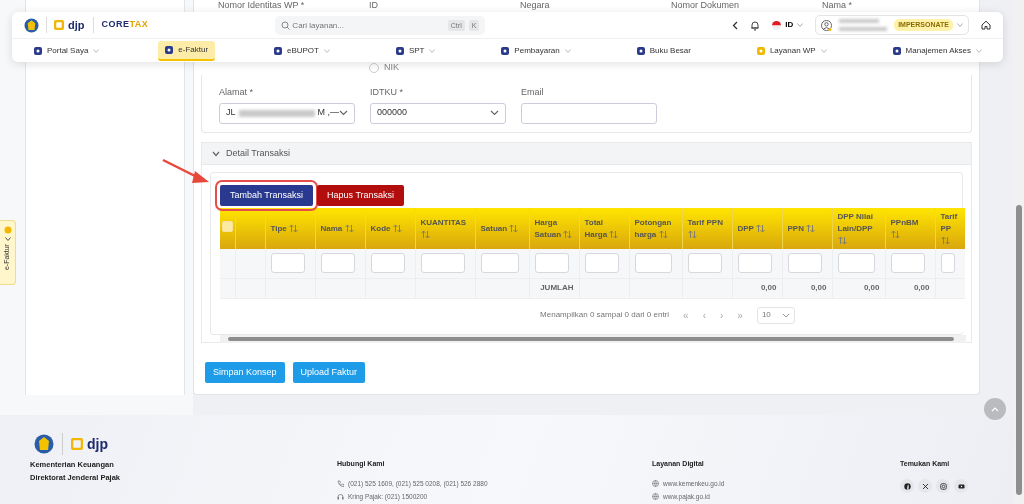 The image size is (1024, 504). Describe the element at coordinates (340, 496) in the screenshot. I see `headset-icon` at that location.